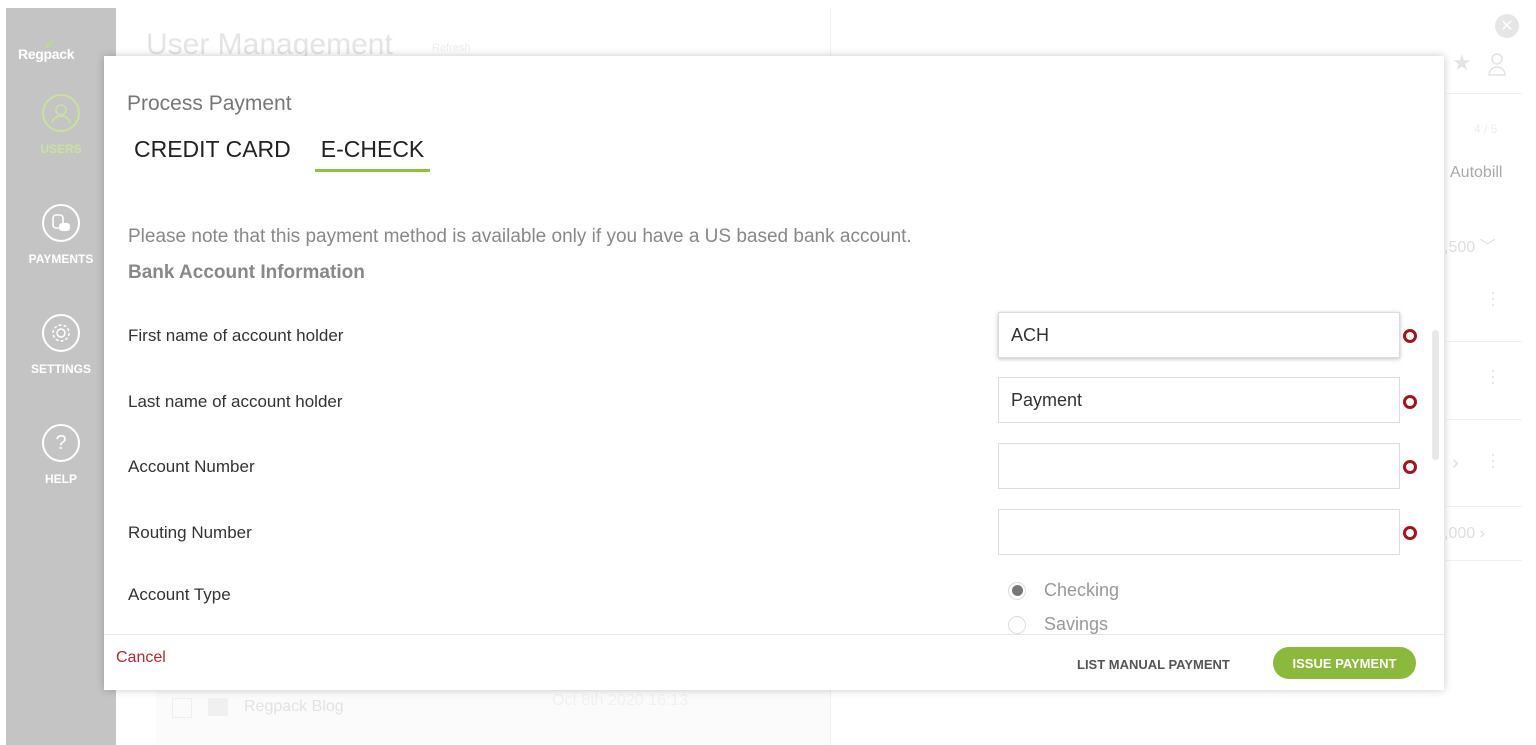 This screenshot has width=1536, height=745. I want to click on account-type-label: Account Type, so click(179, 594).